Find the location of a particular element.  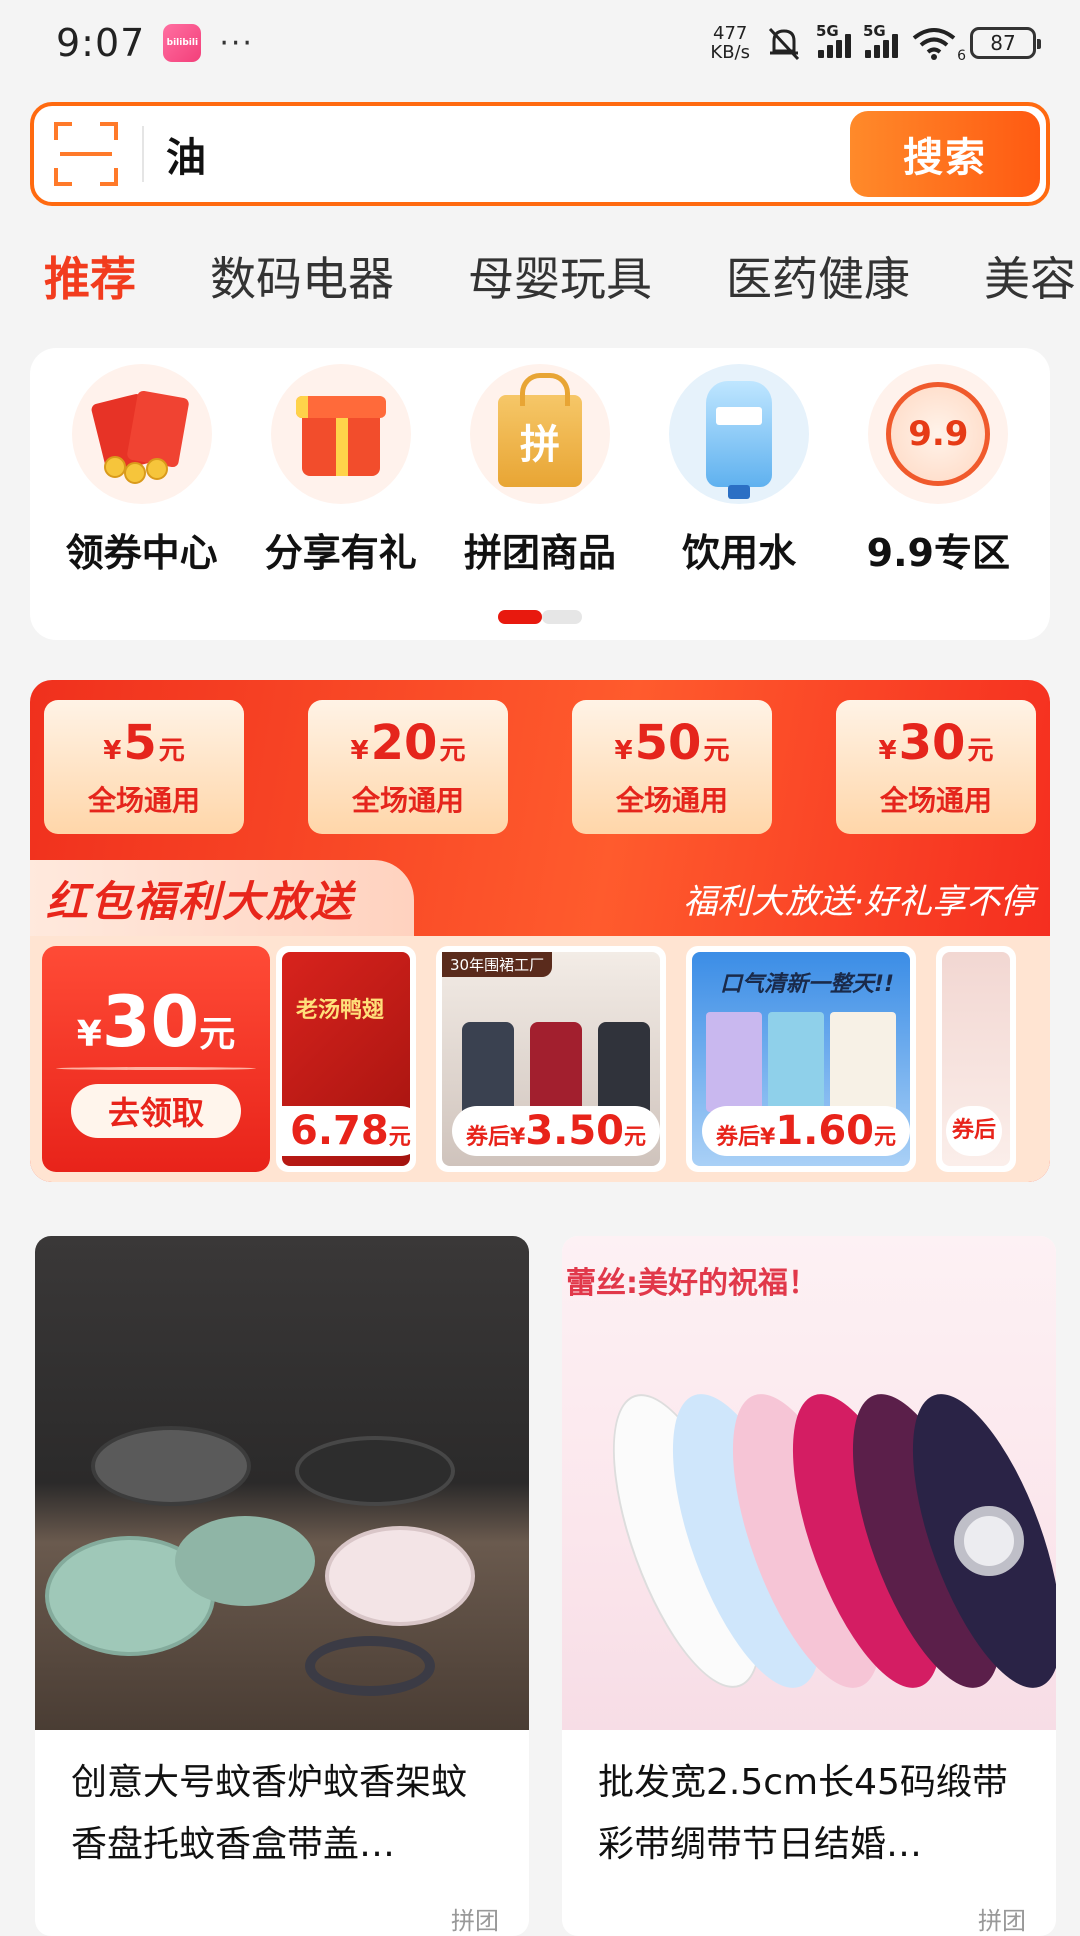

battery-icon: 87 is located at coordinates (1005, 43).